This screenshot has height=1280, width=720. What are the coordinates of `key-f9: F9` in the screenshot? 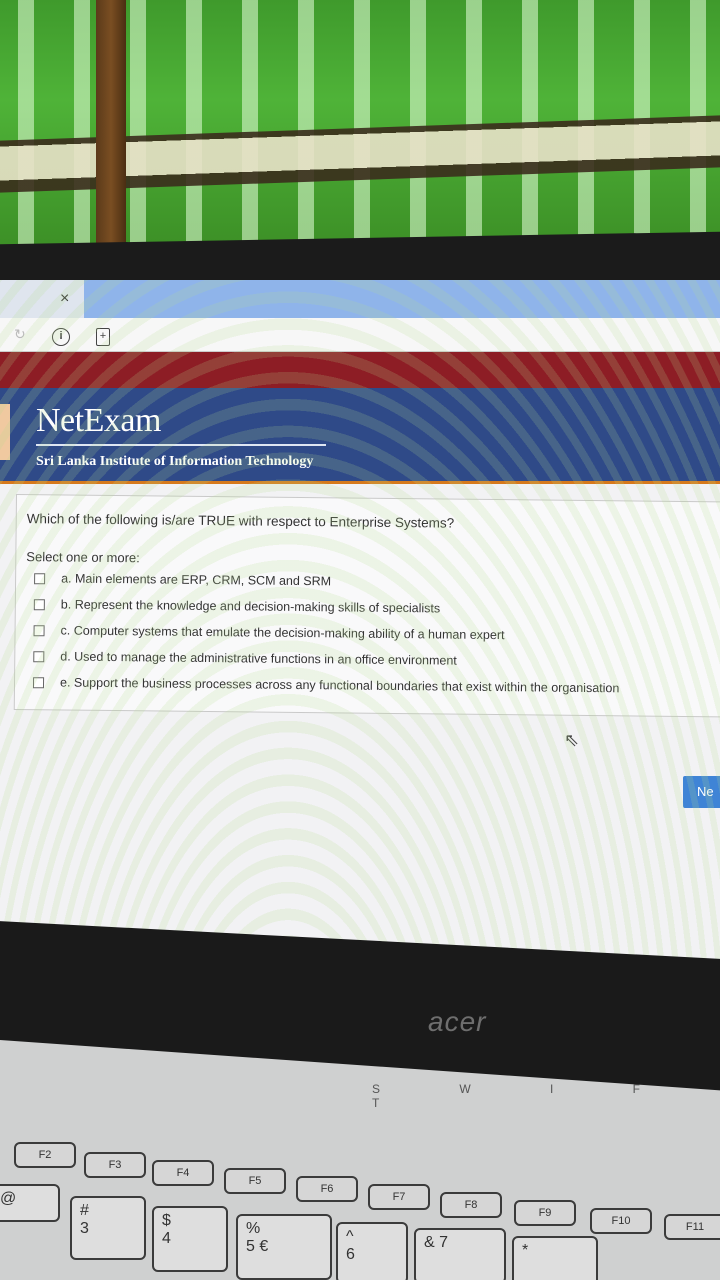 It's located at (545, 1213).